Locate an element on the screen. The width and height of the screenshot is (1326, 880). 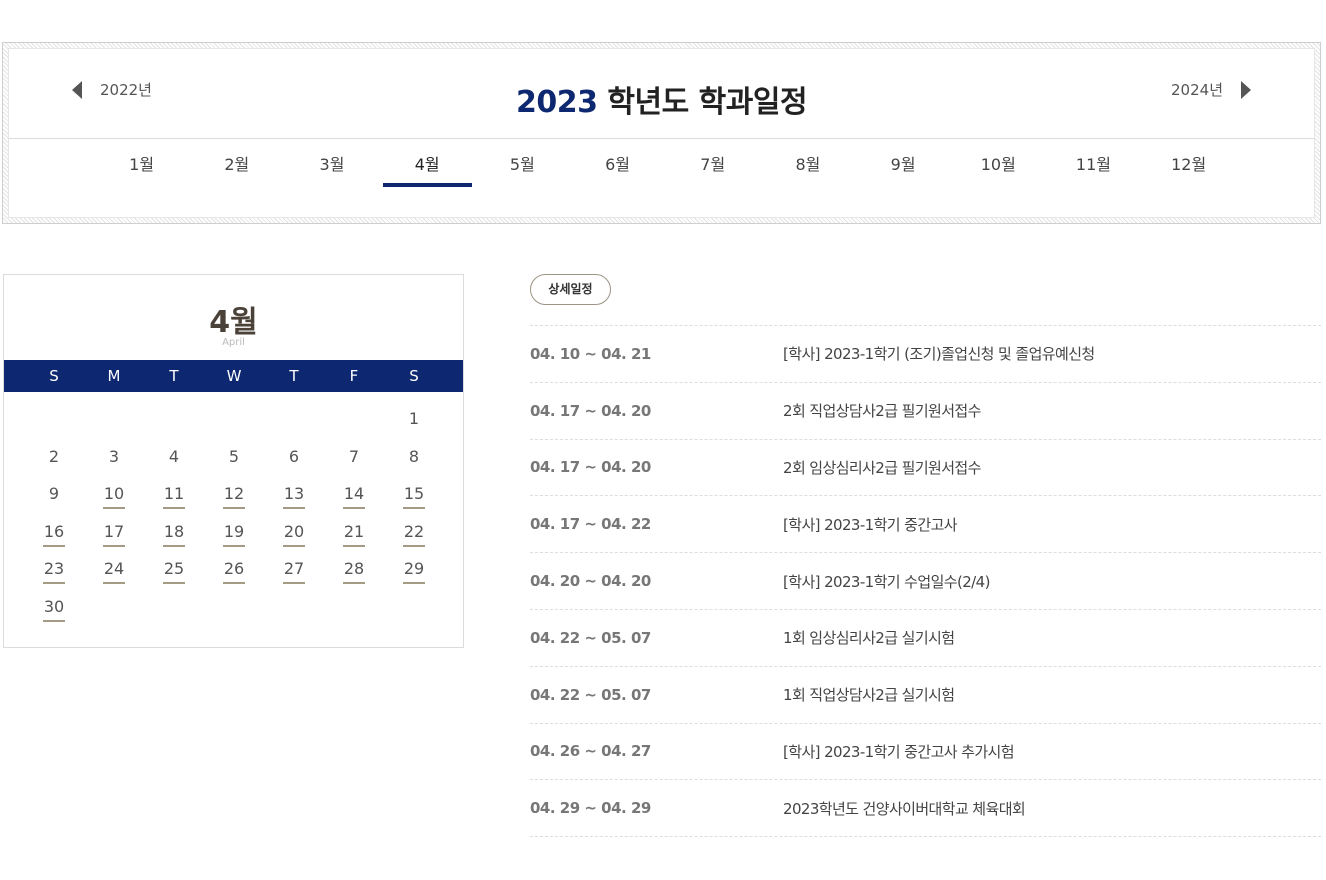
calendar-day-number: 9 is located at coordinates (54, 494).